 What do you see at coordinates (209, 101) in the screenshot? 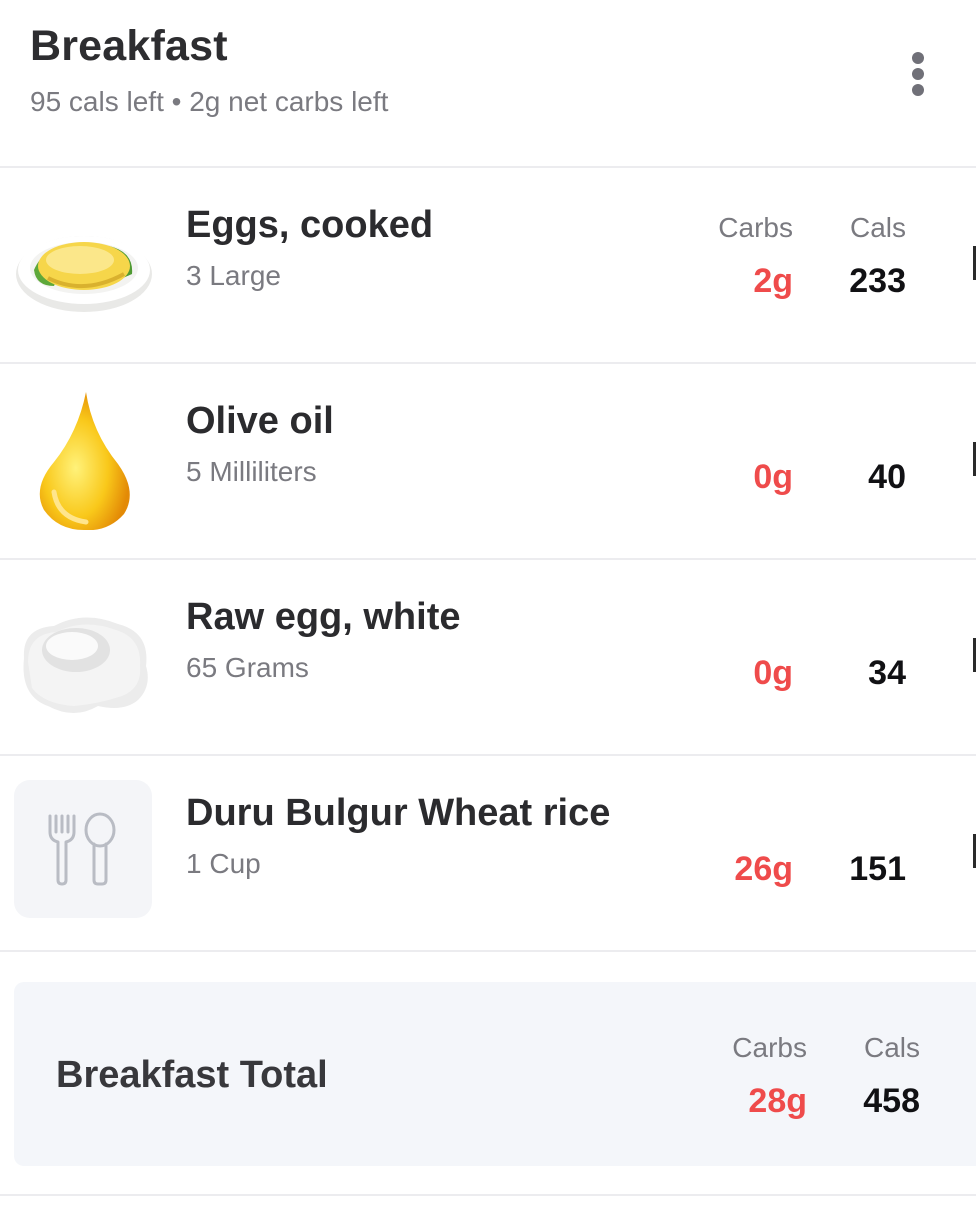
I see `meal-remaining-summary: 95 cals left • 2g net carbs left` at bounding box center [209, 101].